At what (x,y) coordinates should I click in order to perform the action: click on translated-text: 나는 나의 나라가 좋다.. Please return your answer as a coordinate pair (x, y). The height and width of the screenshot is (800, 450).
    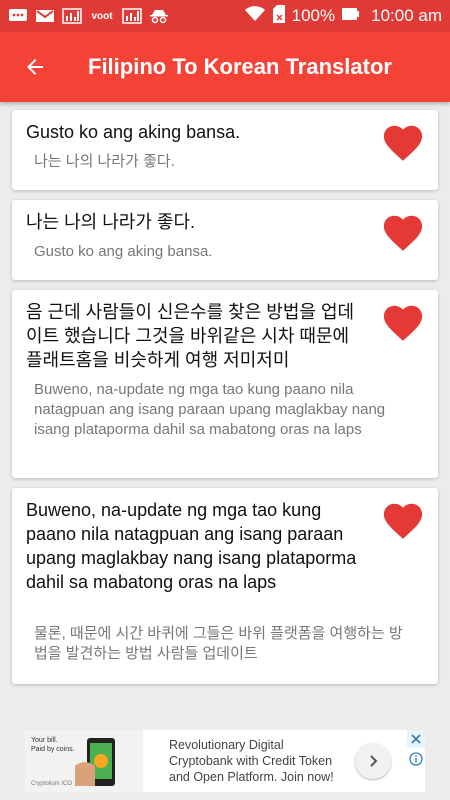
    Looking at the image, I should click on (104, 161).